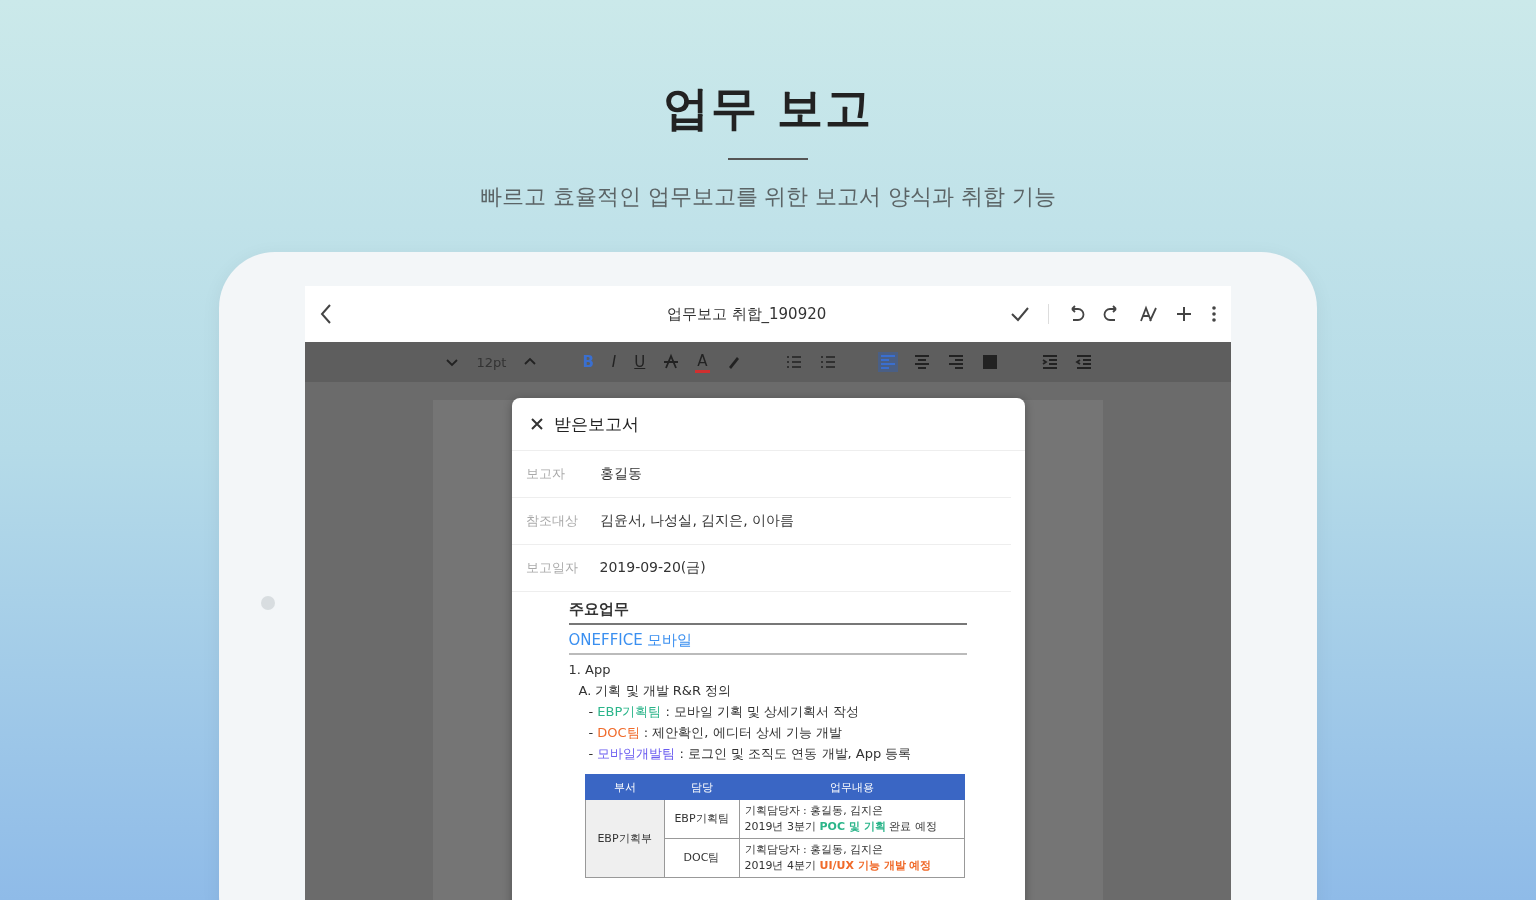  Describe the element at coordinates (768, 108) in the screenshot. I see `page-title: 업무 보고` at that location.